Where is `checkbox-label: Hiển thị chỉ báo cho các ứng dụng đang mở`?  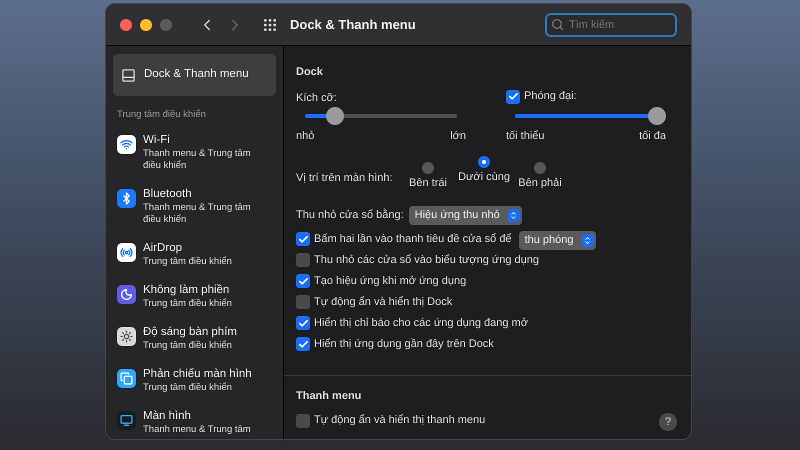
checkbox-label: Hiển thị chỉ báo cho các ứng dụng đang mở is located at coordinates (421, 323).